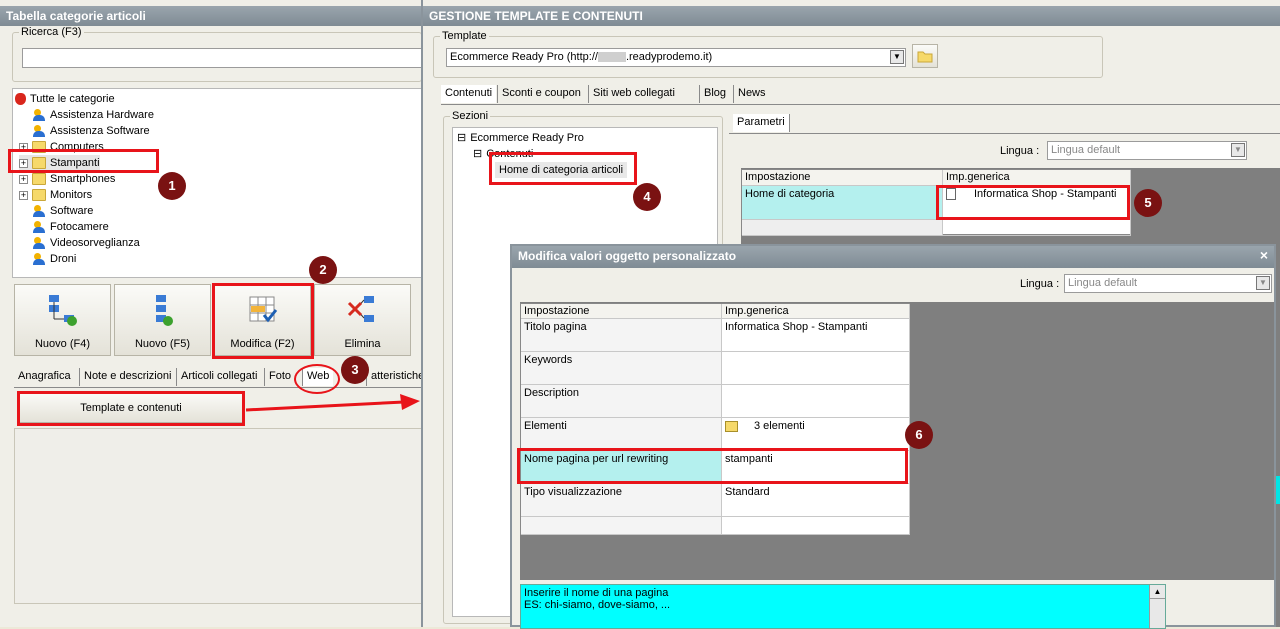 This screenshot has height=629, width=1280. Describe the element at coordinates (816, 311) in the screenshot. I see `dialog-col-imp-generica: Imp.generica` at that location.